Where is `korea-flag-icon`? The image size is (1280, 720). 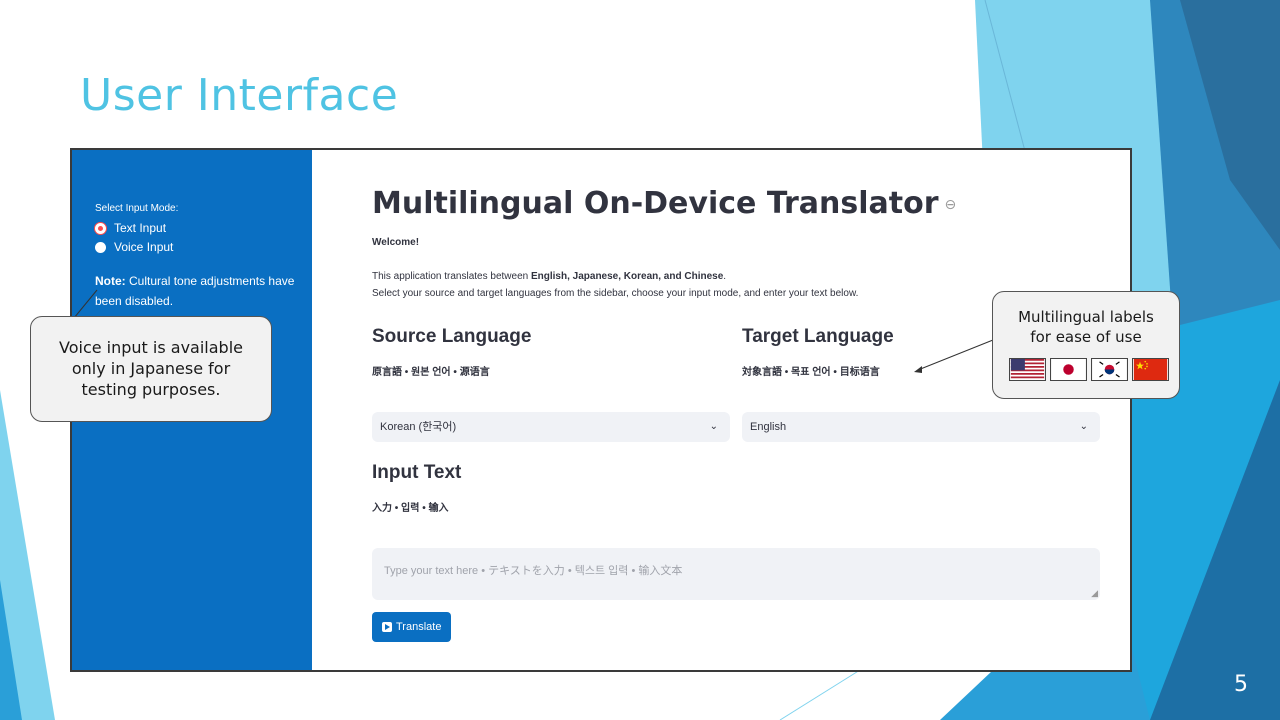
korea-flag-icon is located at coordinates (1109, 369).